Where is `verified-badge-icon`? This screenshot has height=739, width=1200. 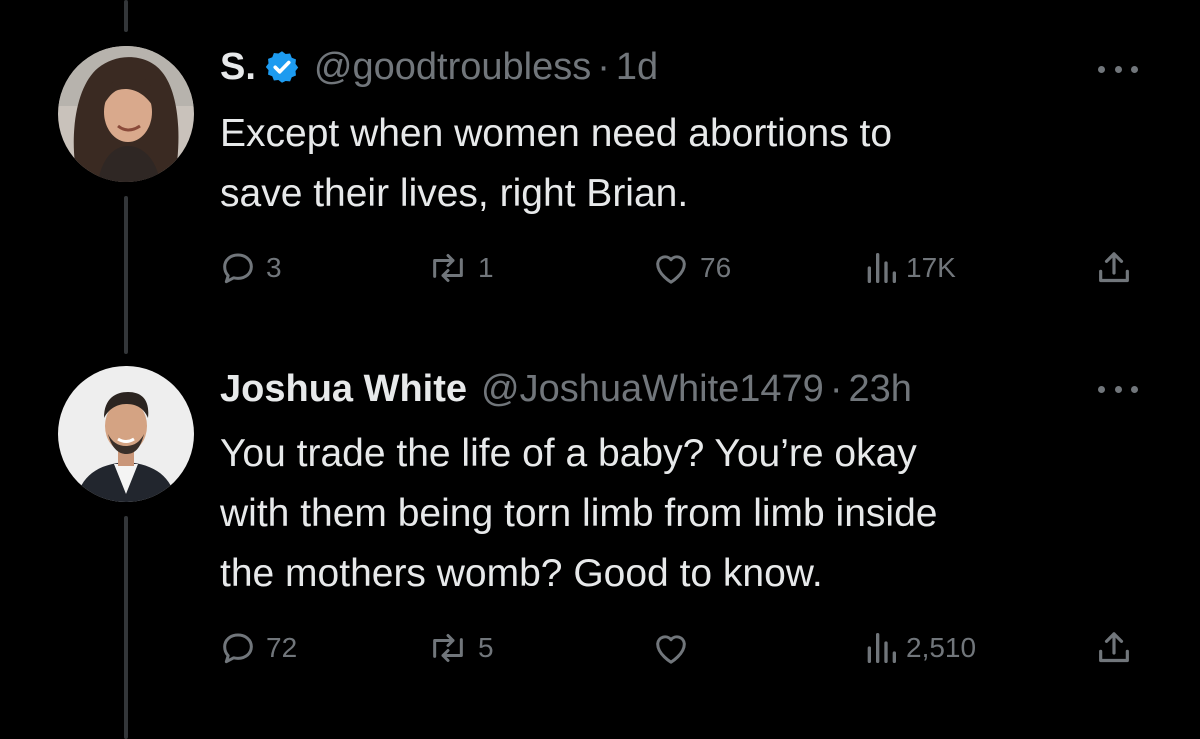
verified-badge-icon is located at coordinates (282, 67).